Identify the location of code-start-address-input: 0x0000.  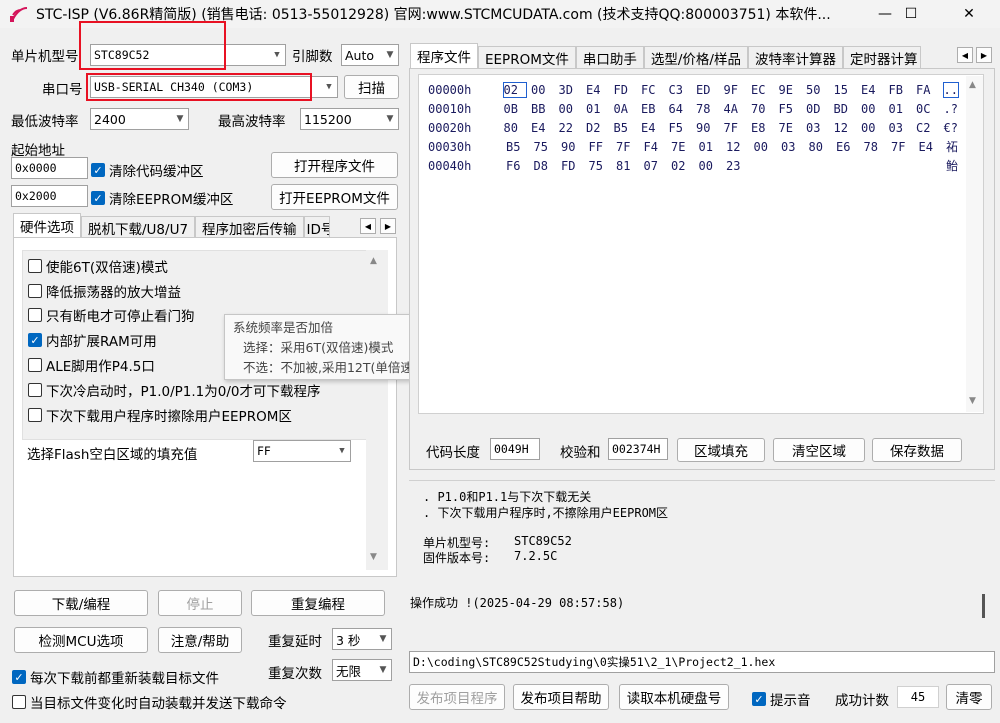
(49, 168).